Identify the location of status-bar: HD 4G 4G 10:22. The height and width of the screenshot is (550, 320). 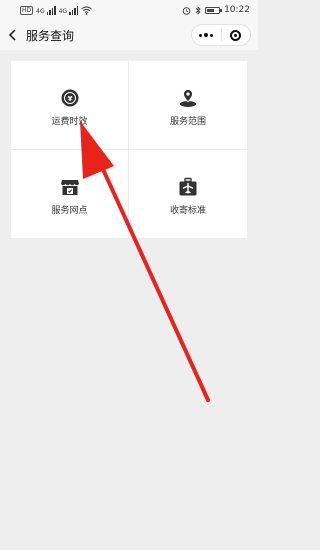
(129, 10).